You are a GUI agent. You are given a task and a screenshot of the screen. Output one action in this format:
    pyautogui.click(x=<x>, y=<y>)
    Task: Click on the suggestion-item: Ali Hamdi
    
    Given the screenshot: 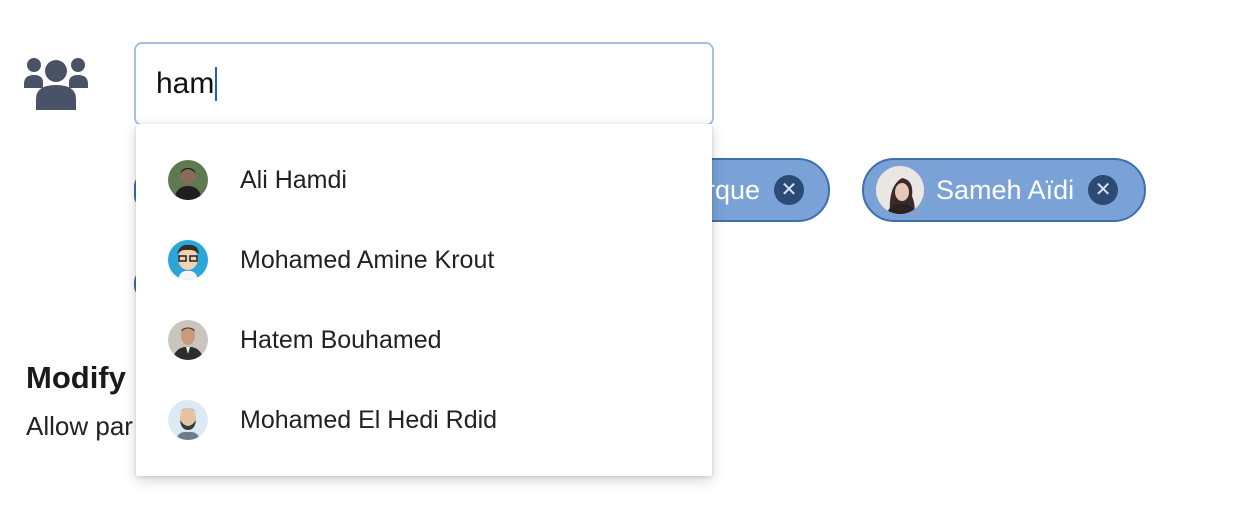 What is the action you would take?
    pyautogui.click(x=424, y=180)
    